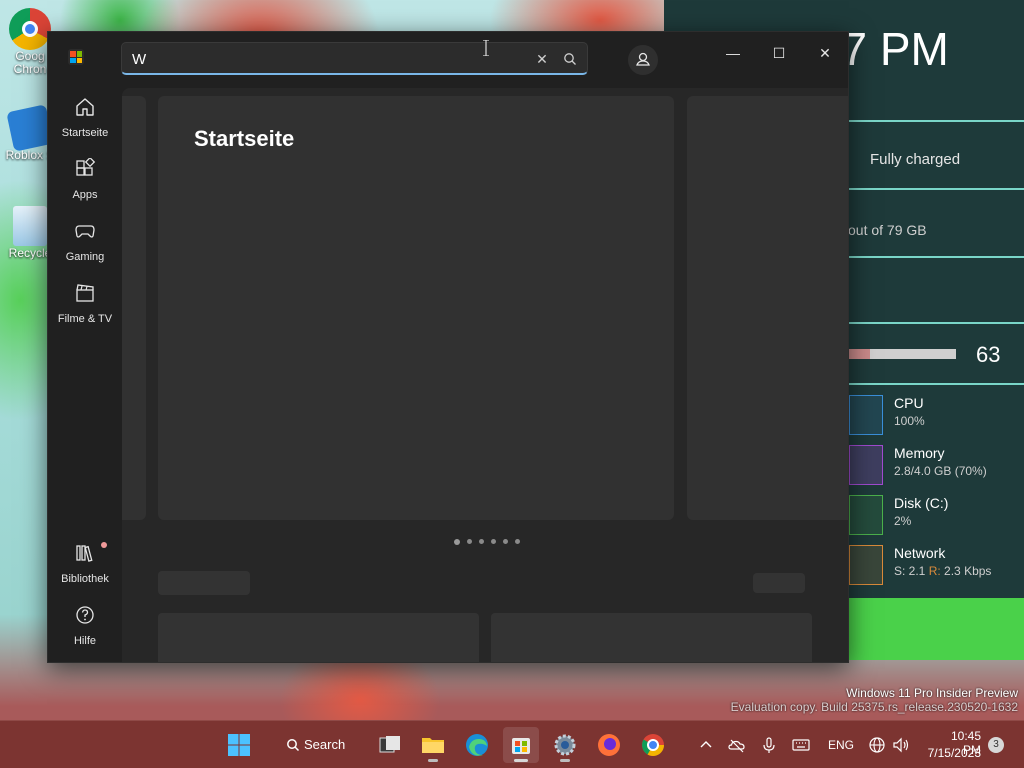 This screenshot has height=768, width=1024. What do you see at coordinates (866, 515) in the screenshot?
I see `disk-graph` at bounding box center [866, 515].